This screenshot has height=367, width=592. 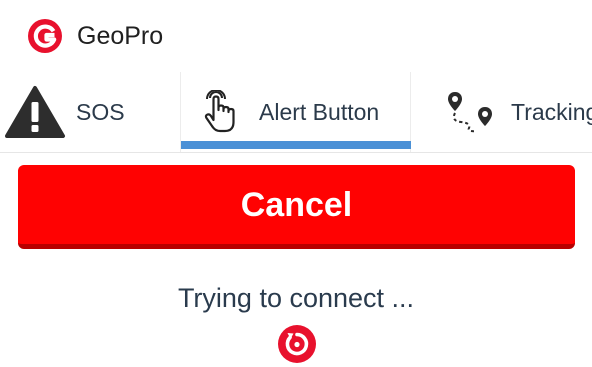 I want to click on tap-hand-icon, so click(x=219, y=111).